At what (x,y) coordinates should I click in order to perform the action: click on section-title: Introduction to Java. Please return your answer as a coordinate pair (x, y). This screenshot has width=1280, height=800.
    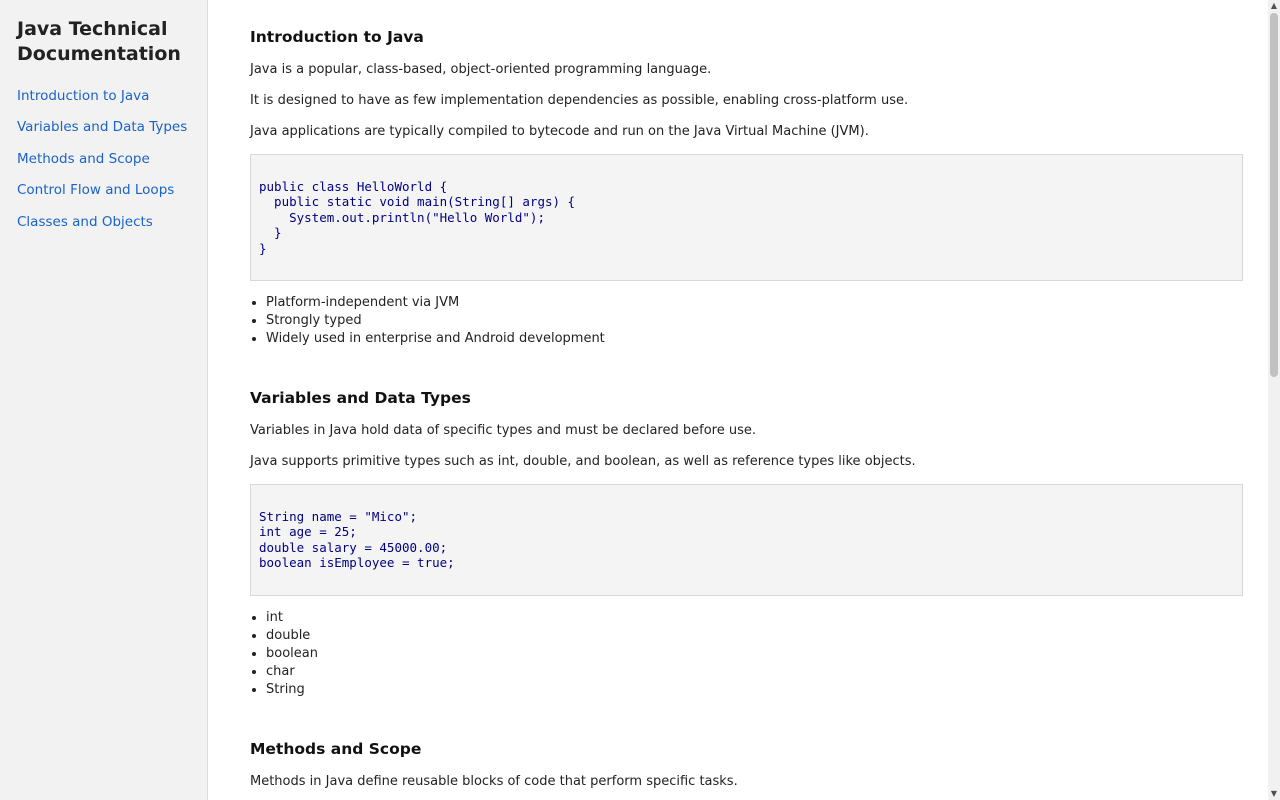
    Looking at the image, I should click on (337, 37).